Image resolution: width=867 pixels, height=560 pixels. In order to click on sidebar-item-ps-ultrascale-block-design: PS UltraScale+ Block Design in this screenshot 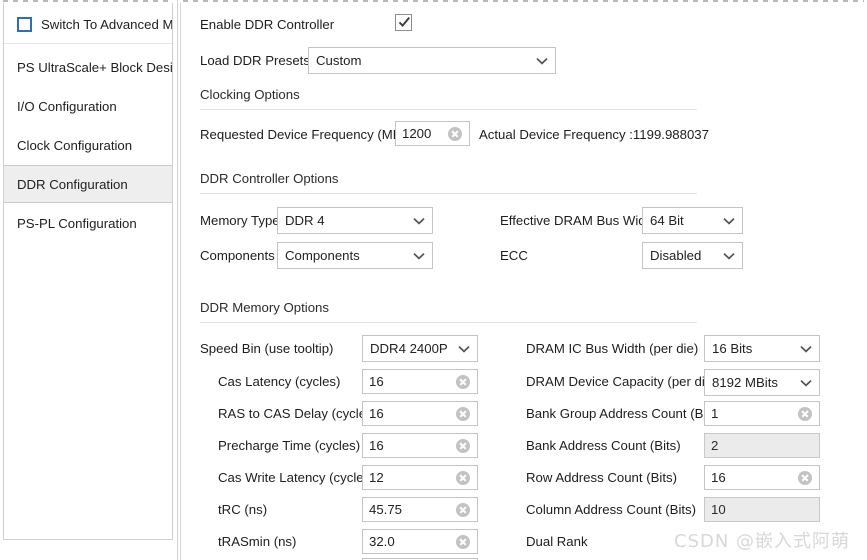, I will do `click(88, 67)`.